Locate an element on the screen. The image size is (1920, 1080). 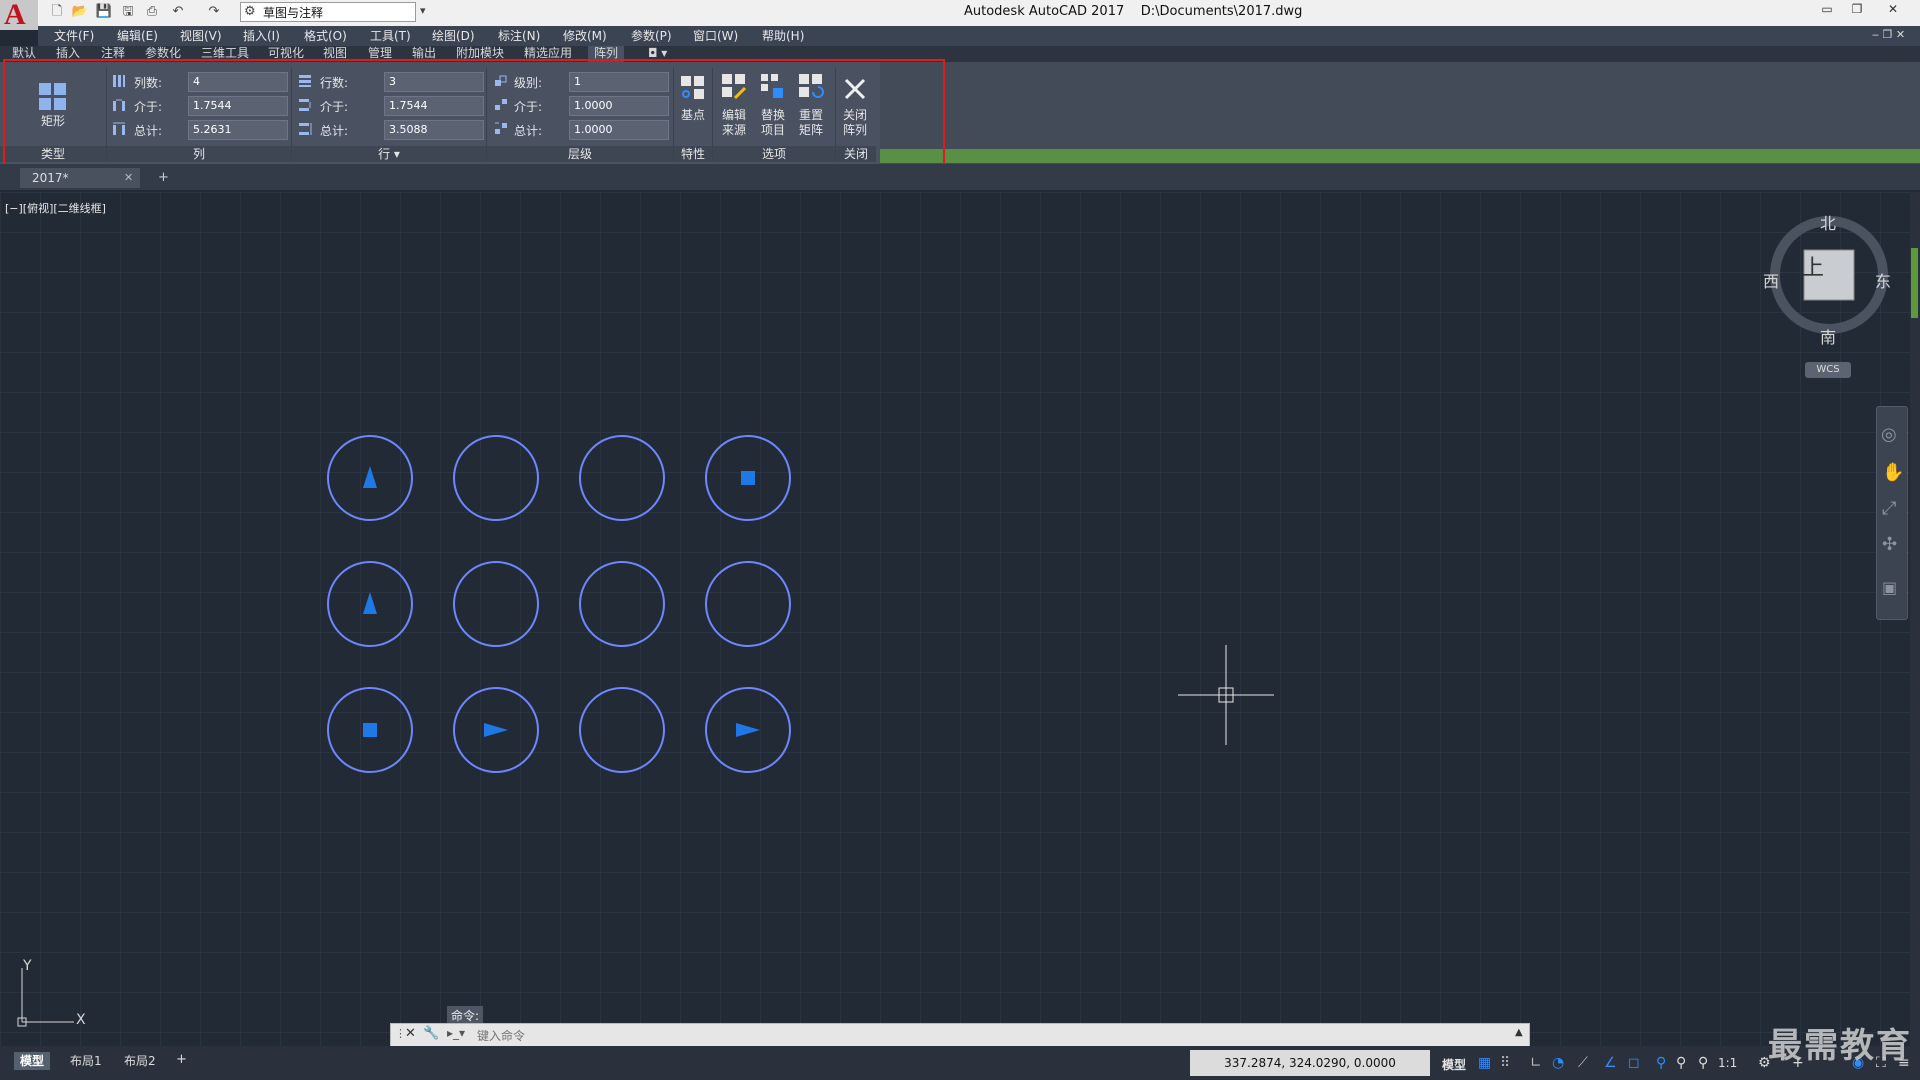
viewcube-face: 上 is located at coordinates (1813, 266).